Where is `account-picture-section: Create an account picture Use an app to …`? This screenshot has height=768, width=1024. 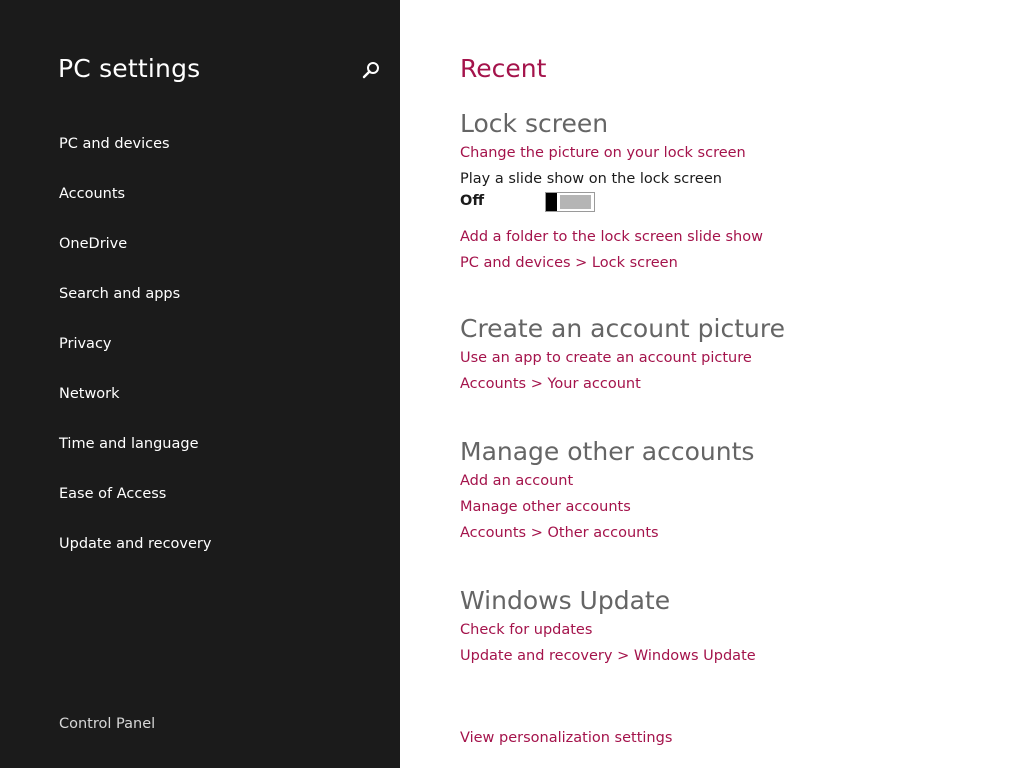 account-picture-section: Create an account picture Use an app to … is located at coordinates (622, 355).